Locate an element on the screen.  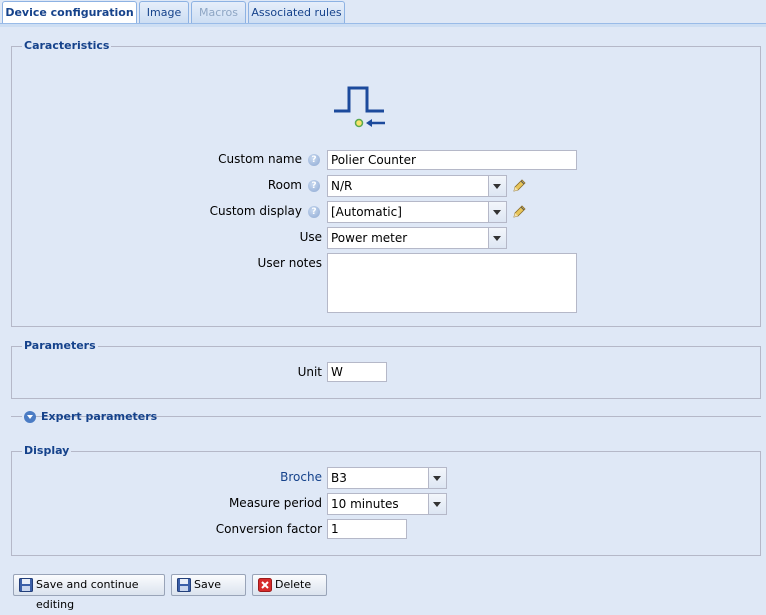
user-notes-textarea is located at coordinates (452, 283).